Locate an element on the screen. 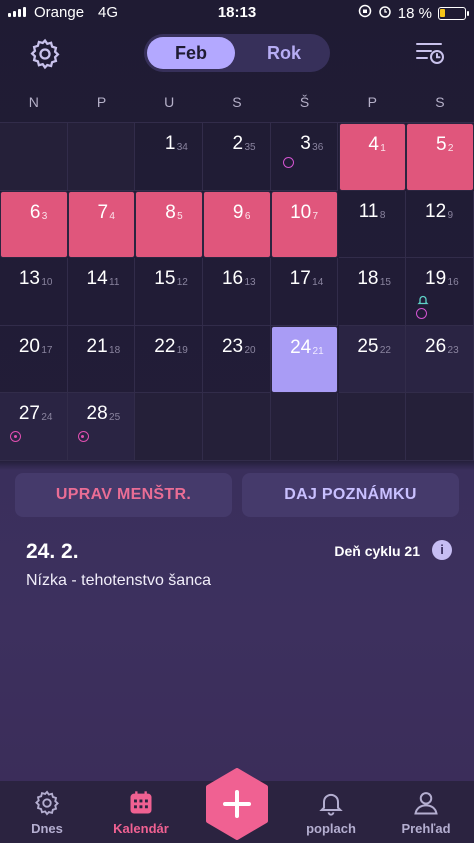 The height and width of the screenshot is (843, 474). cycle-day: 7 is located at coordinates (315, 216).